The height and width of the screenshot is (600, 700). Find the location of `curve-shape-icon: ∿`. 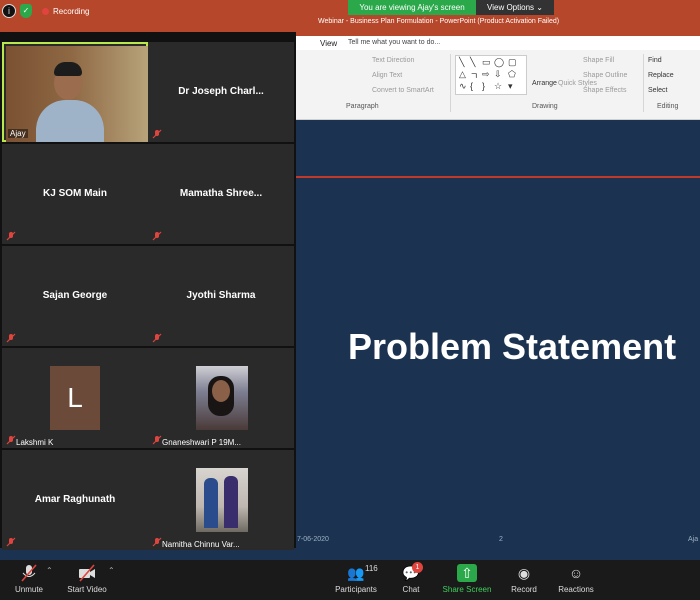

curve-shape-icon: ∿ is located at coordinates (463, 86).